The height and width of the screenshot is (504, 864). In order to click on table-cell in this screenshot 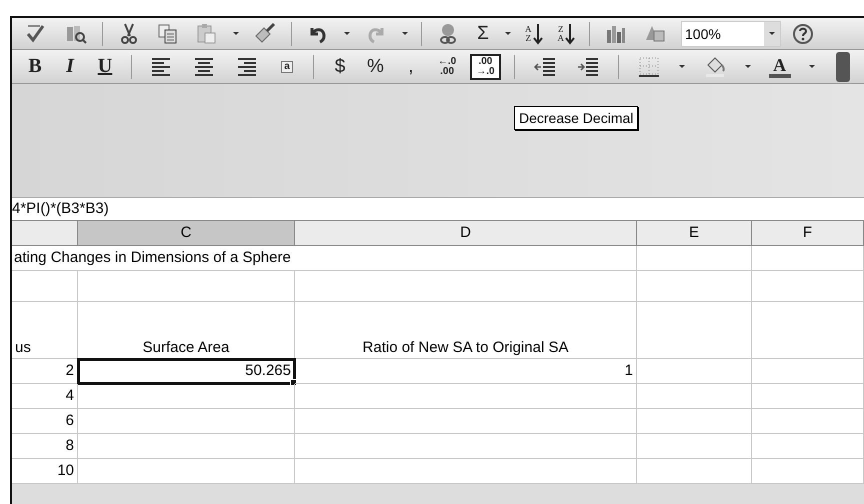, I will do `click(45, 286)`.